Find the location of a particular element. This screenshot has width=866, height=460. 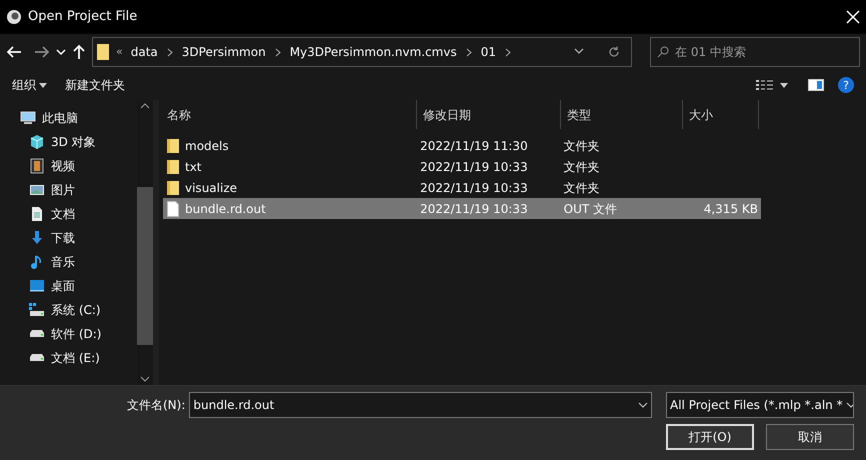

column-header: 名称 is located at coordinates (289, 114).